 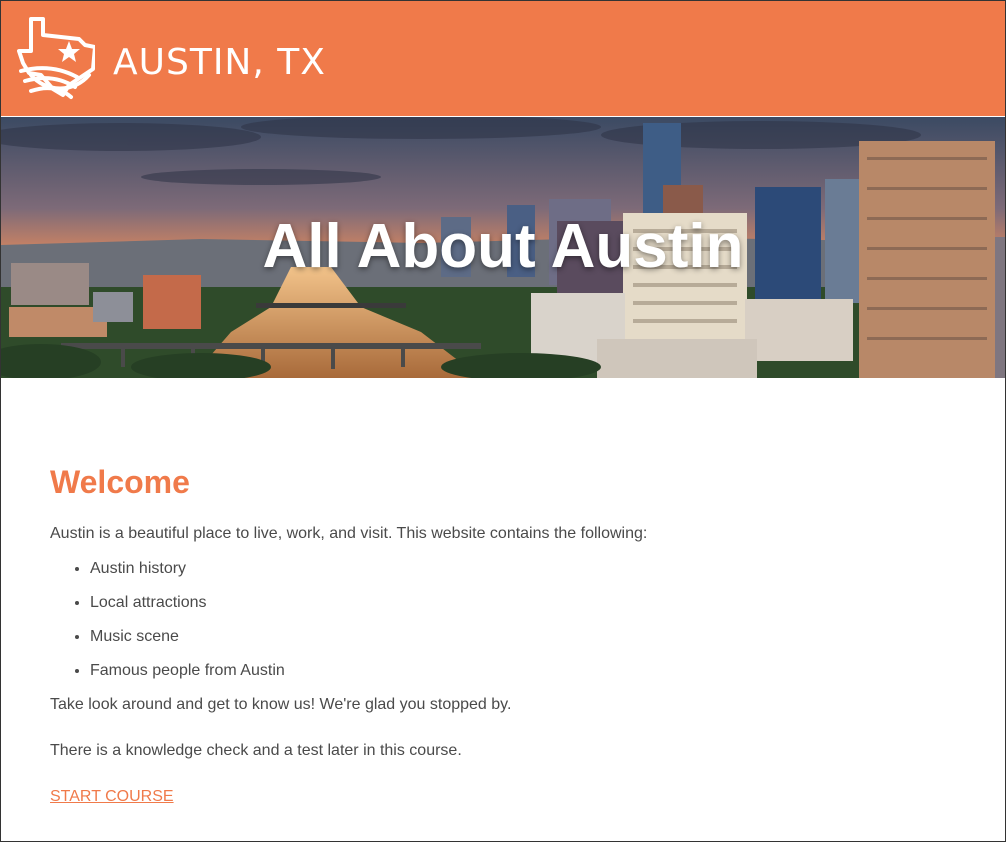 I want to click on list-item: Music scene, so click(x=520, y=637).